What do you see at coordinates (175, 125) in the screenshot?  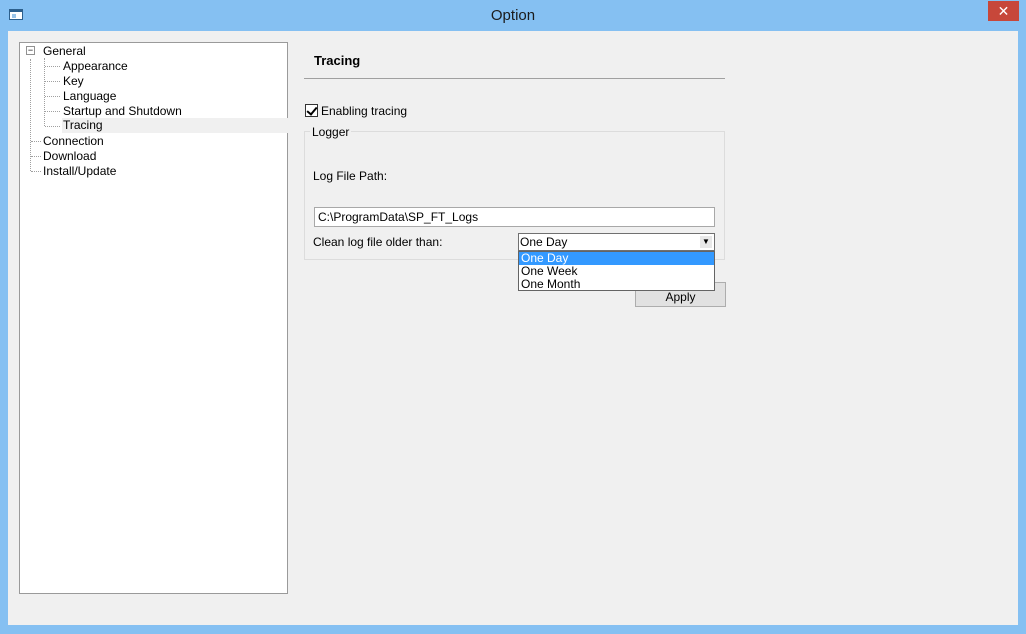 I see `tree-item-tracing: Tracing` at bounding box center [175, 125].